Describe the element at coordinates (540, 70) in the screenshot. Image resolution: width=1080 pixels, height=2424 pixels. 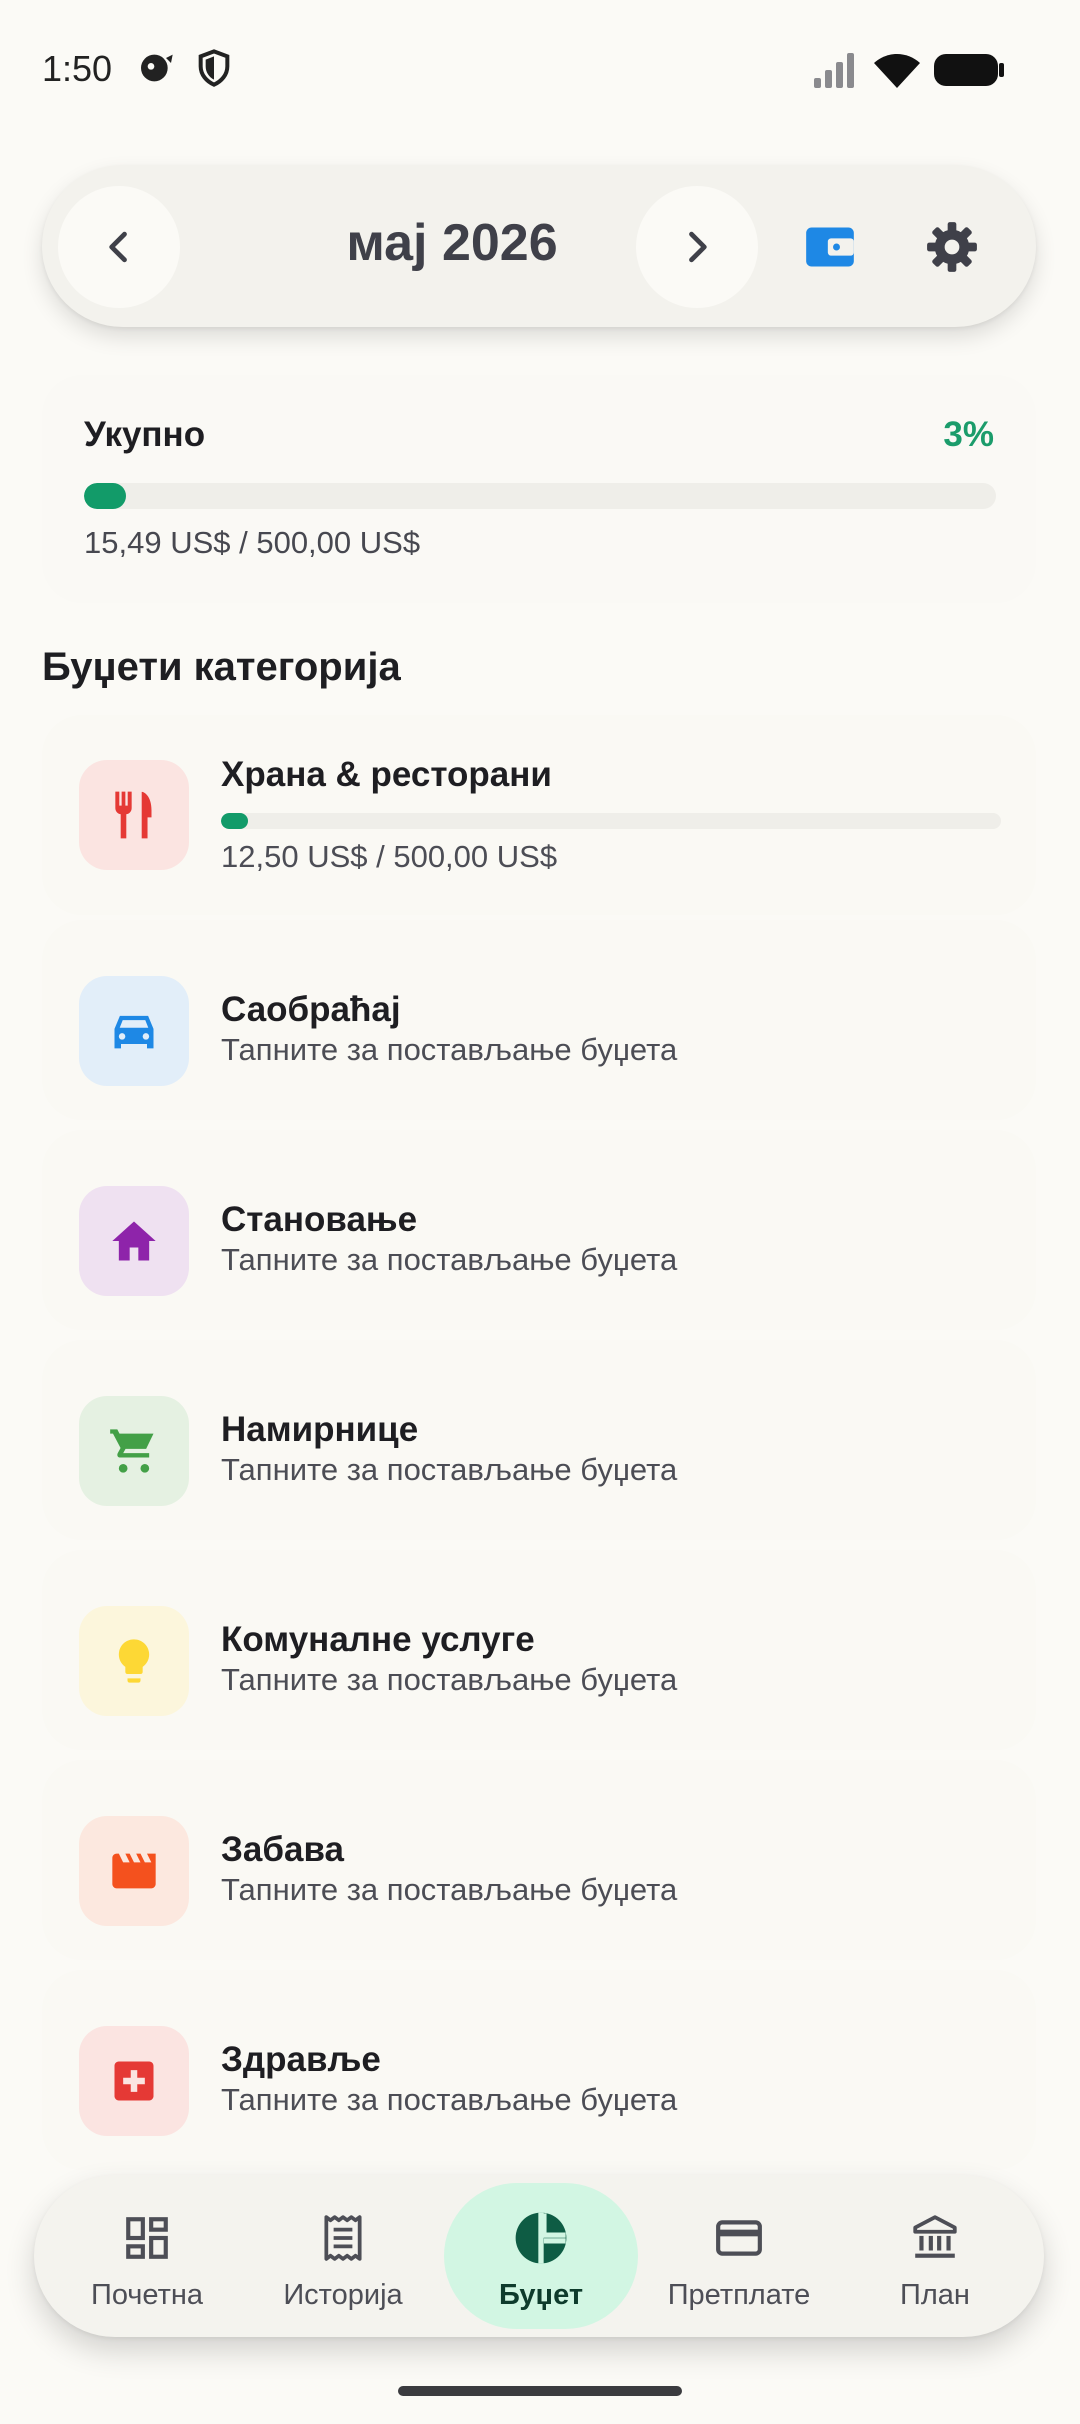
I see `status-bar: 1:50` at that location.